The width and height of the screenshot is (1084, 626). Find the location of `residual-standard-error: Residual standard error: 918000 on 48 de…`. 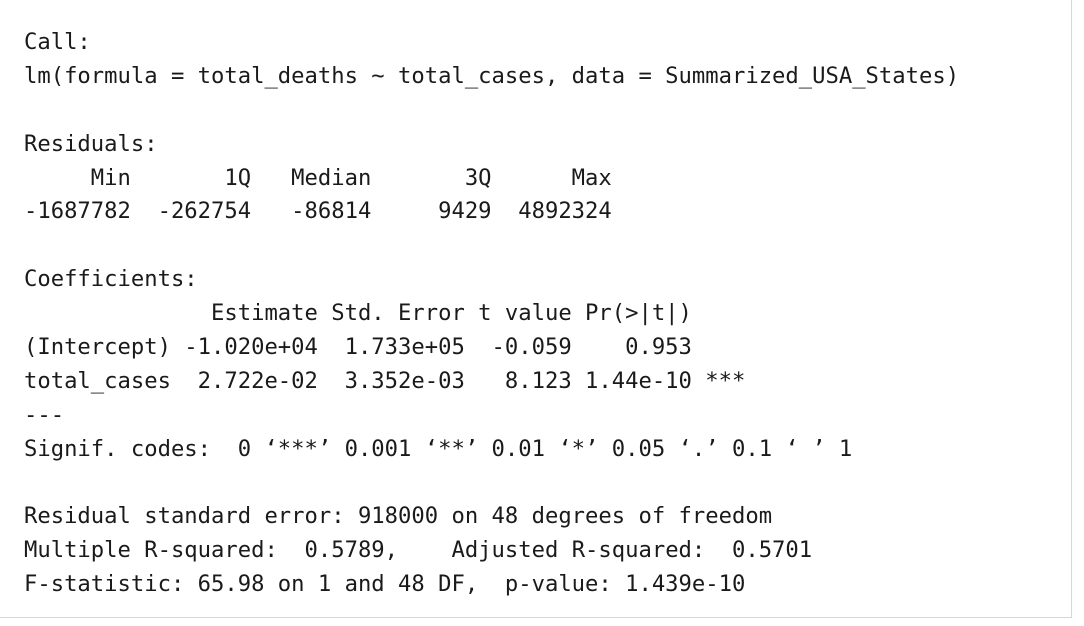

residual-standard-error: Residual standard error: 918000 on 48 de… is located at coordinates (398, 516).